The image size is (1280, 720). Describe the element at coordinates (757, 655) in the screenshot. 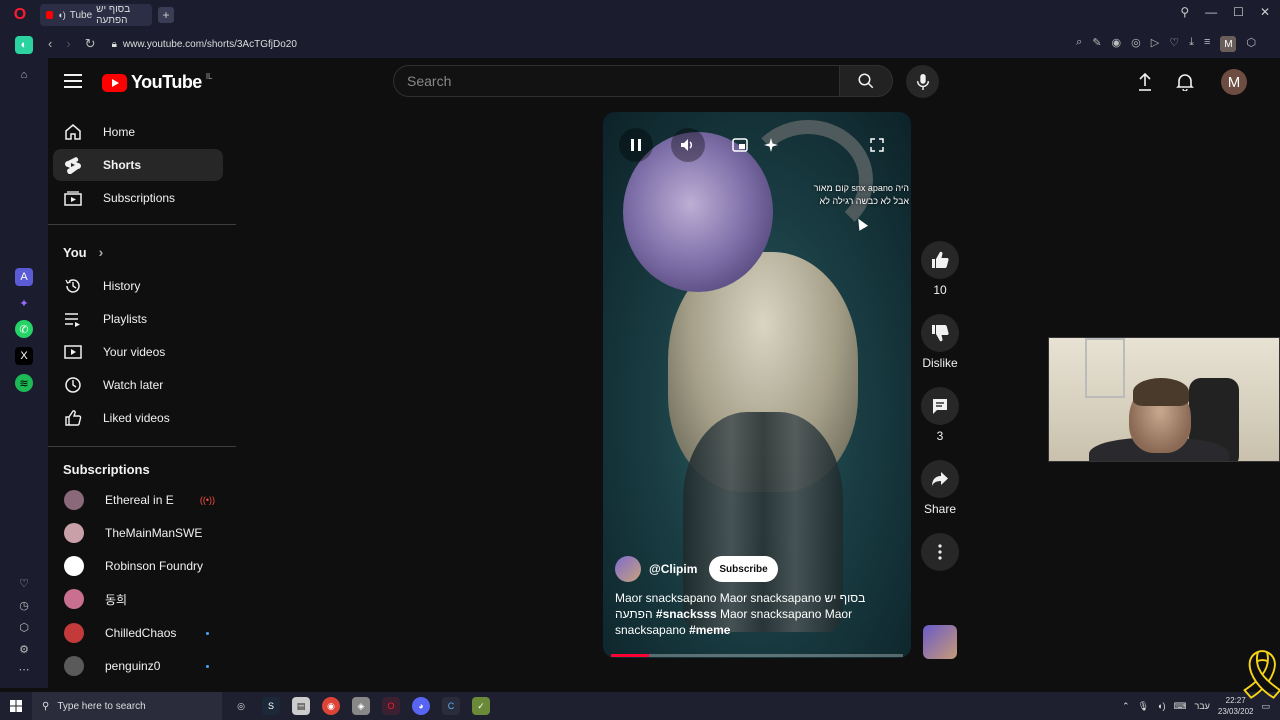

I see `progress-bar` at that location.